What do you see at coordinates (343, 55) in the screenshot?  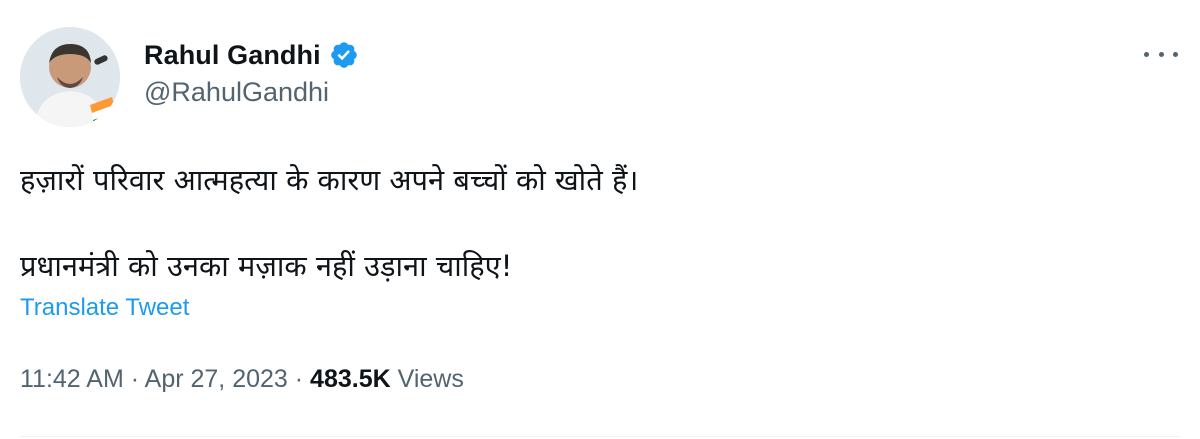 I see `verified-badge-icon` at bounding box center [343, 55].